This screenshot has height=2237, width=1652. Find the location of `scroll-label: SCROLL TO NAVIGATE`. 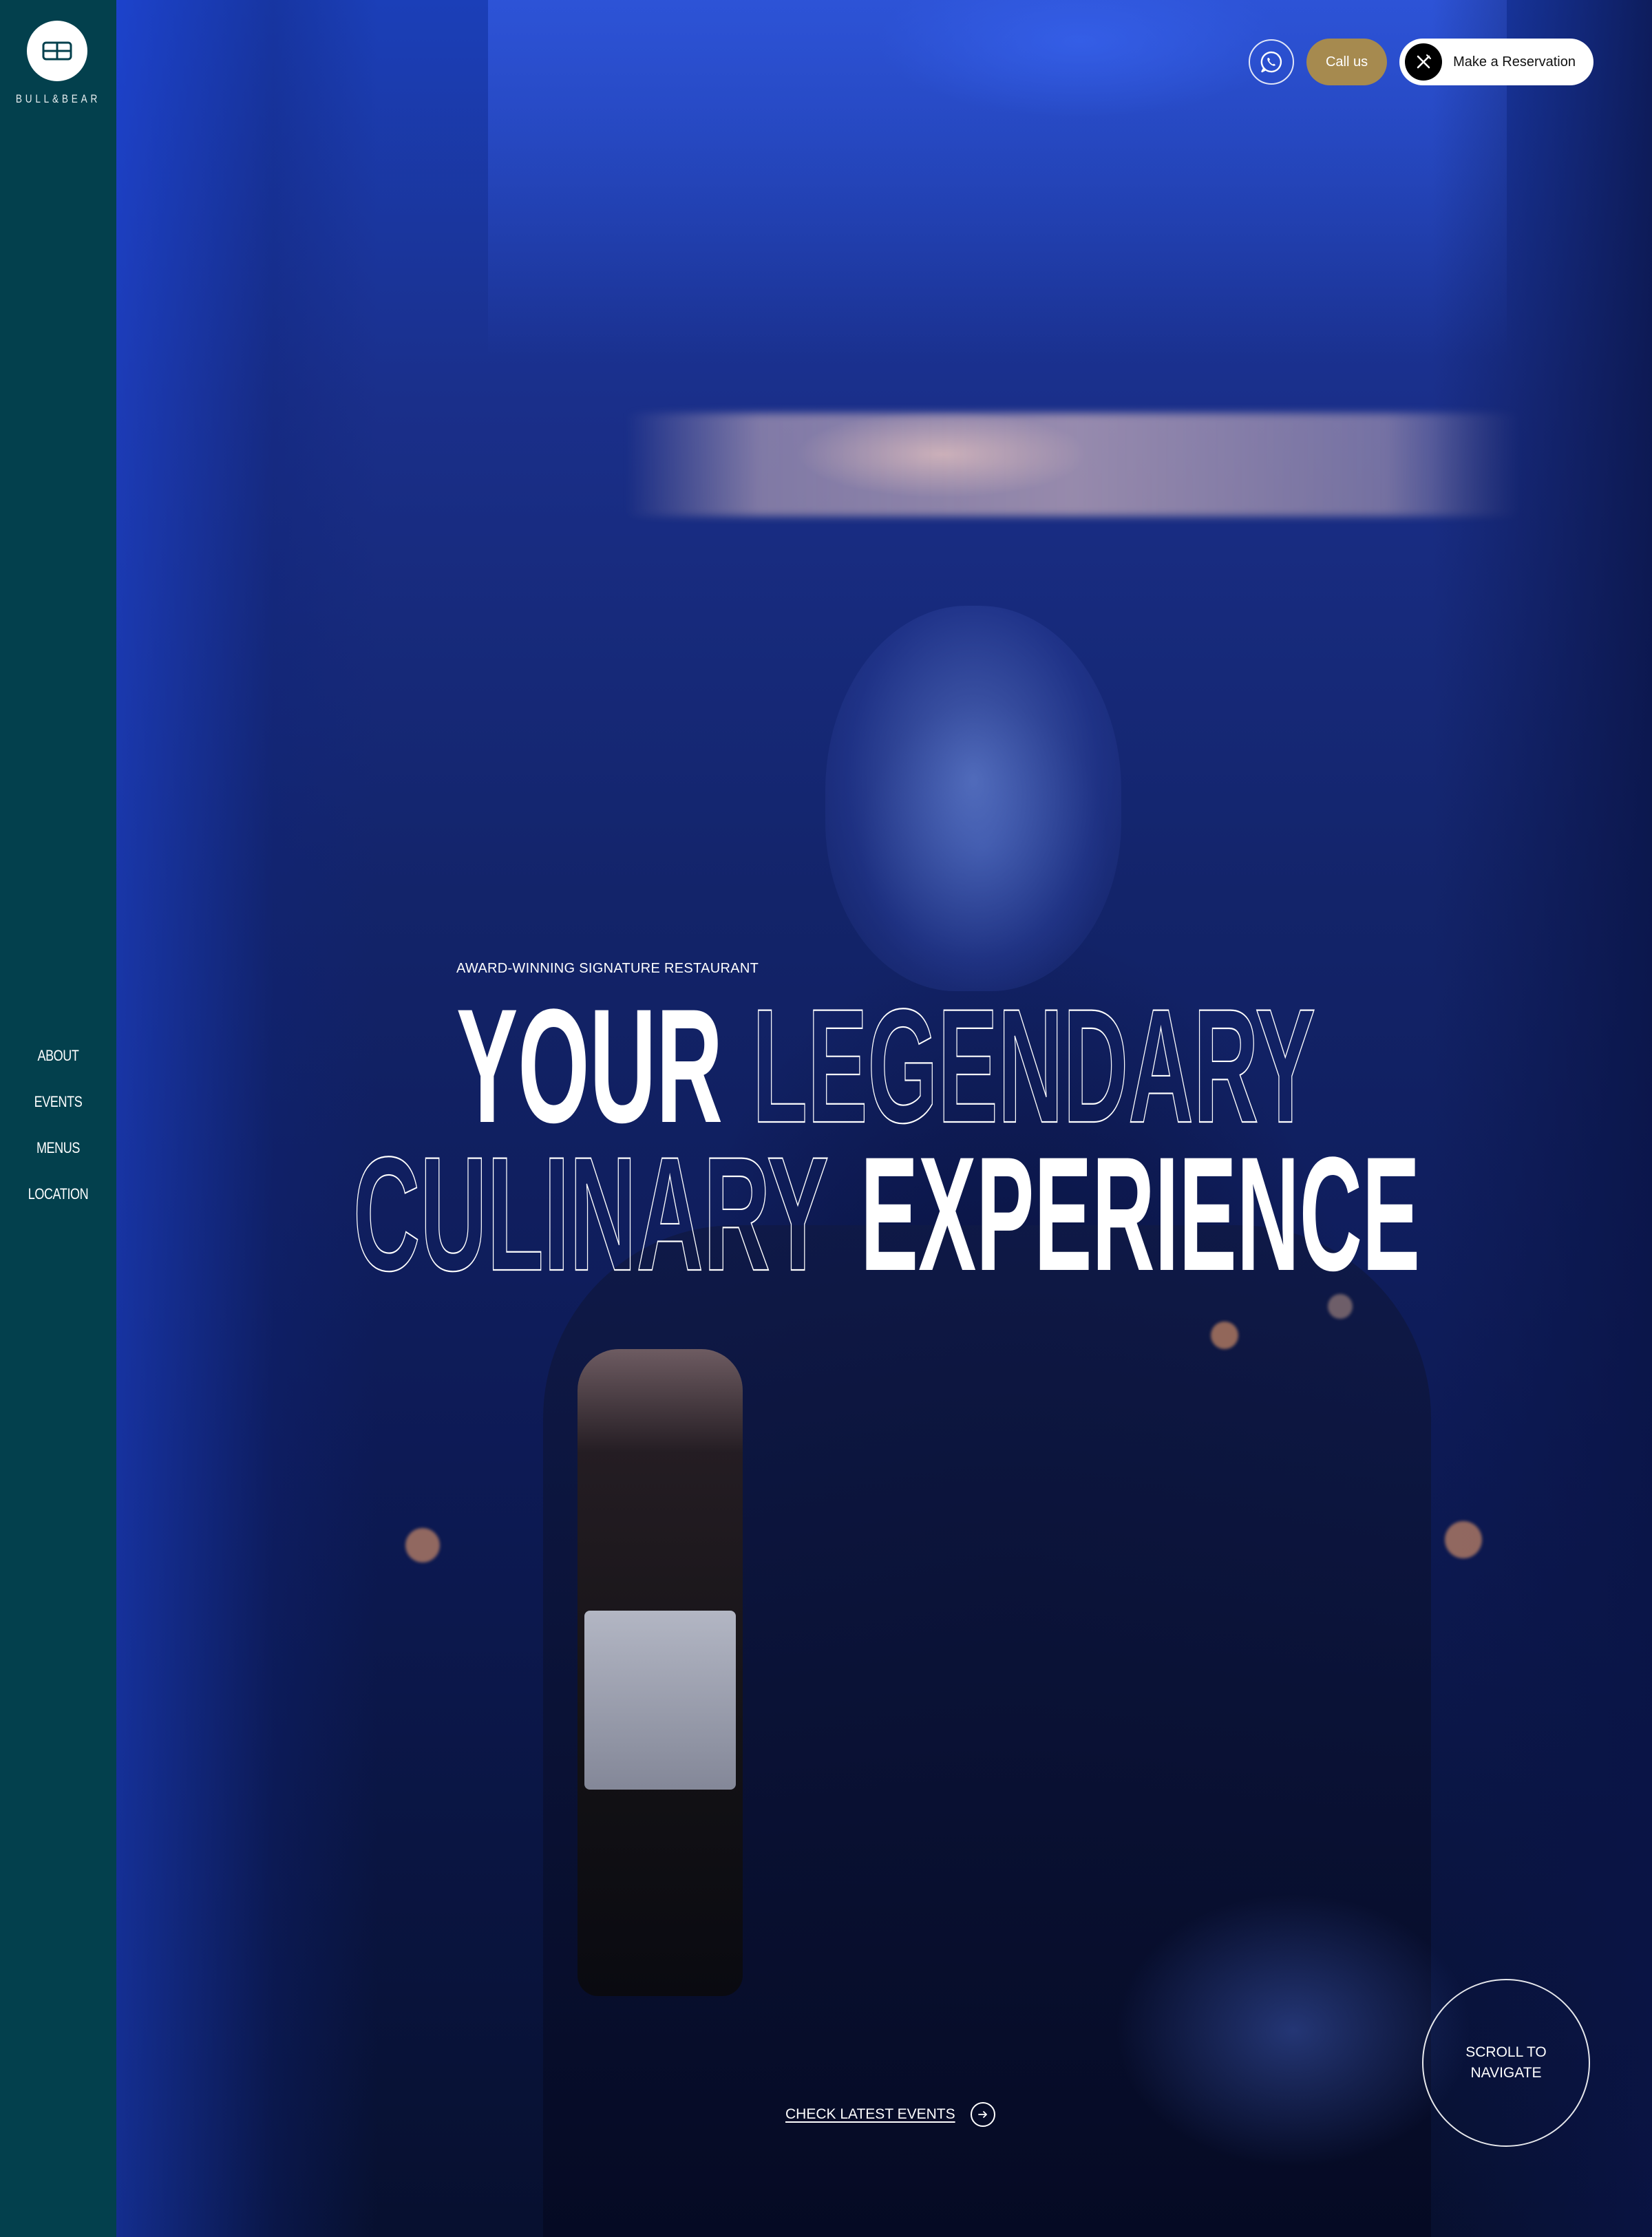

scroll-label: SCROLL TO NAVIGATE is located at coordinates (1506, 2062).